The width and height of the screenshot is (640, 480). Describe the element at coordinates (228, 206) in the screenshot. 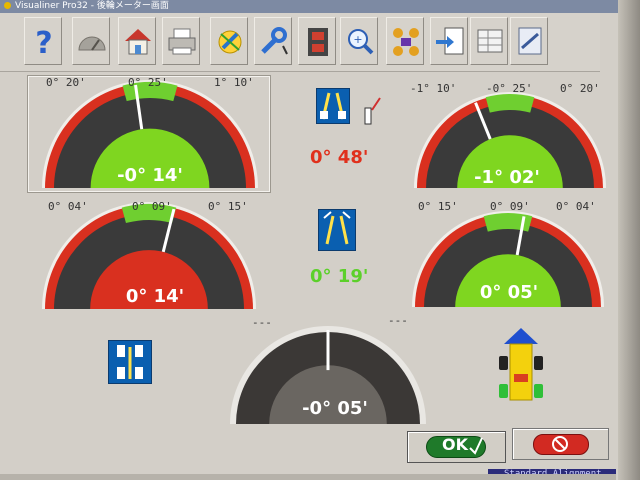

I see `left-toe-tick-right: 0° 15'` at that location.